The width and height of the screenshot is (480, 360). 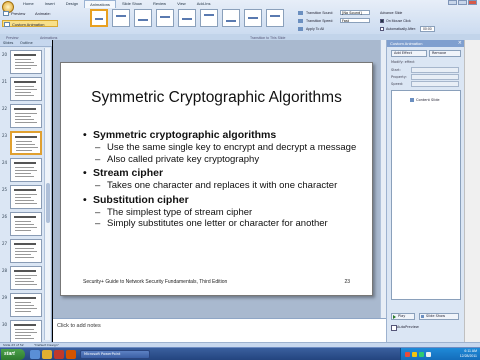 What do you see at coordinates (59, 354) in the screenshot?
I see `media-icon` at bounding box center [59, 354].